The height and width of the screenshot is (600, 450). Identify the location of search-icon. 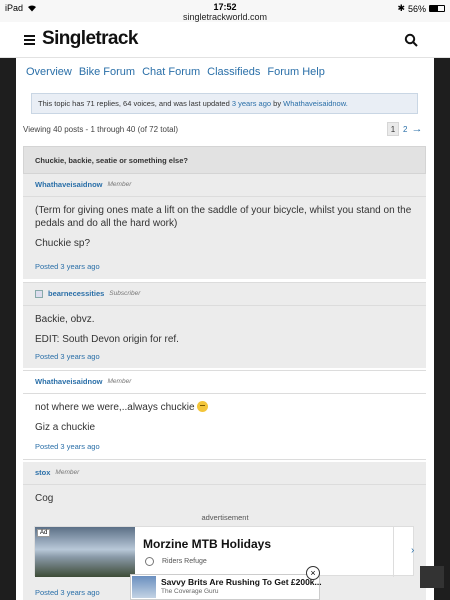
(411, 40).